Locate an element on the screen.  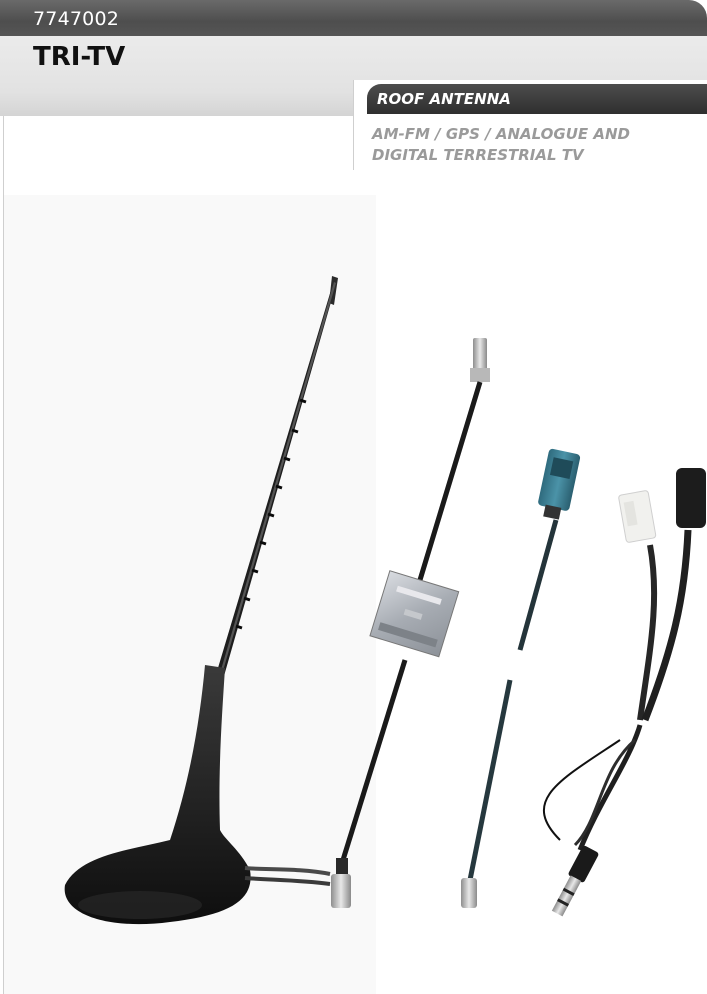
category-label: ROOF ANTENNA is located at coordinates (444, 99).